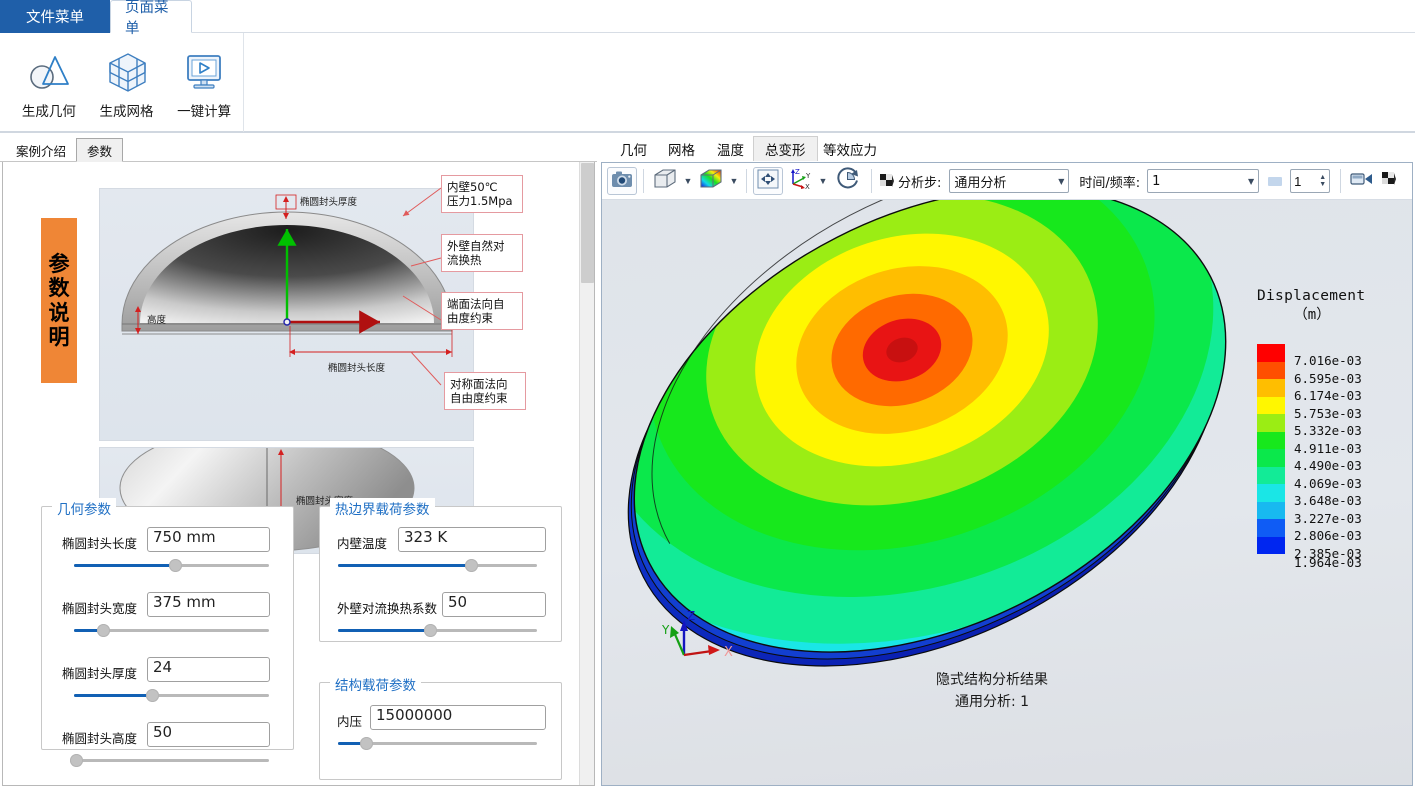 The height and width of the screenshot is (788, 1415). Describe the element at coordinates (49, 84) in the screenshot. I see `generate-geometry-button: 生成几何` at that location.